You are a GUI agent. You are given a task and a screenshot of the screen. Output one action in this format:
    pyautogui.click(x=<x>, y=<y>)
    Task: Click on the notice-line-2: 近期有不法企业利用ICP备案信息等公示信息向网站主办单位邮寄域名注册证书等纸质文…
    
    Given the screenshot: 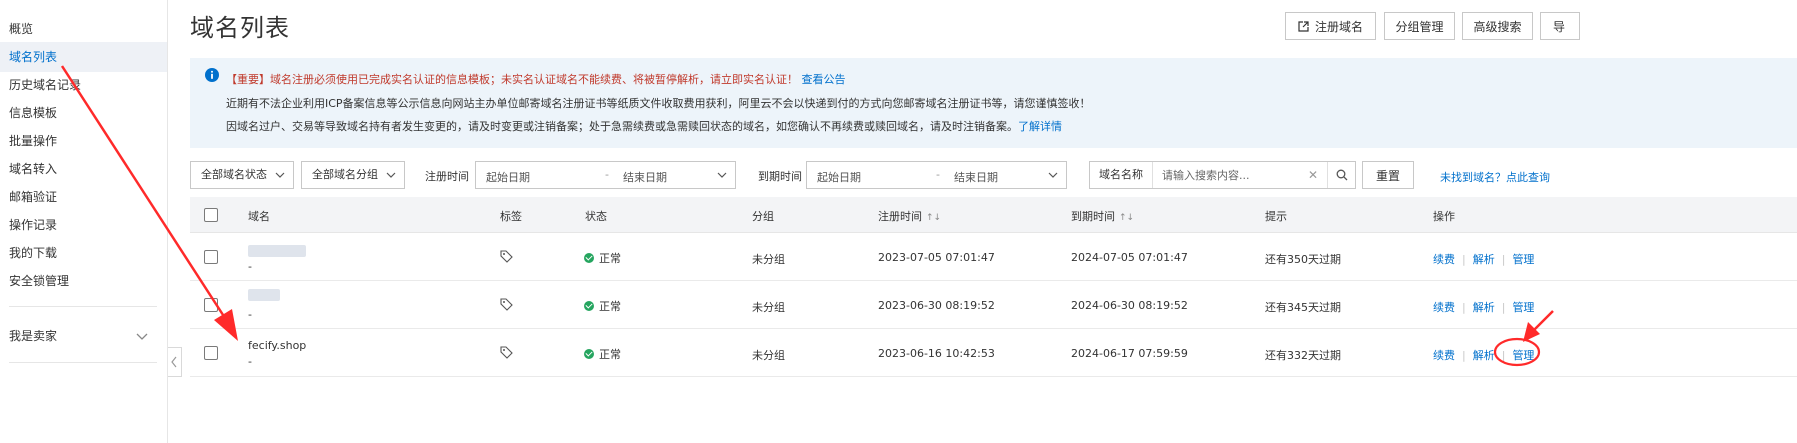 What is the action you would take?
    pyautogui.click(x=658, y=103)
    